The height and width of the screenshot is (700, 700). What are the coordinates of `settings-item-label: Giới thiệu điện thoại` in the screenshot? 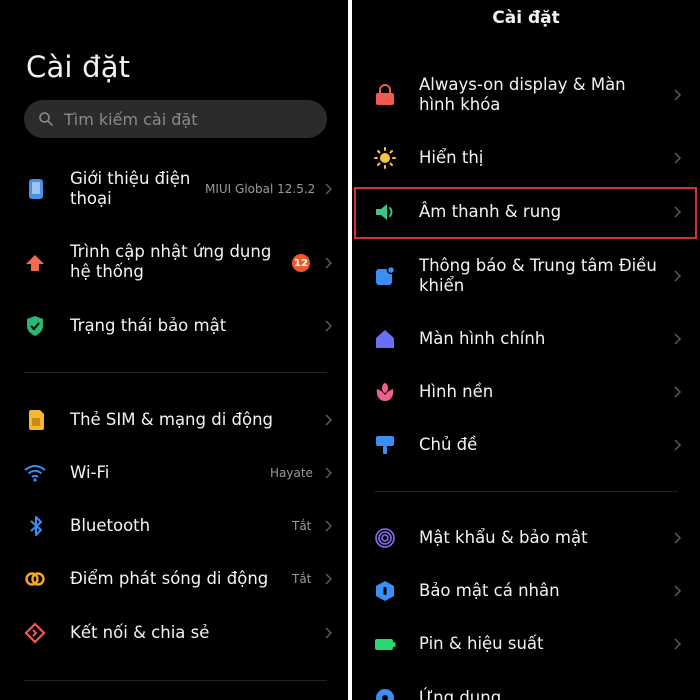 It's located at (130, 188).